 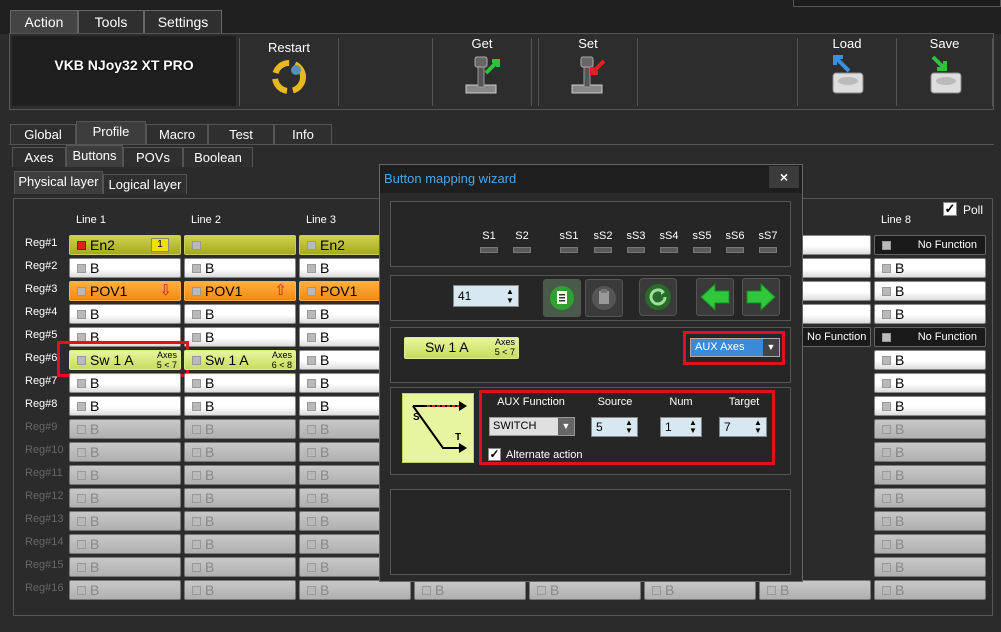 I want to click on next-button, so click(x=761, y=297).